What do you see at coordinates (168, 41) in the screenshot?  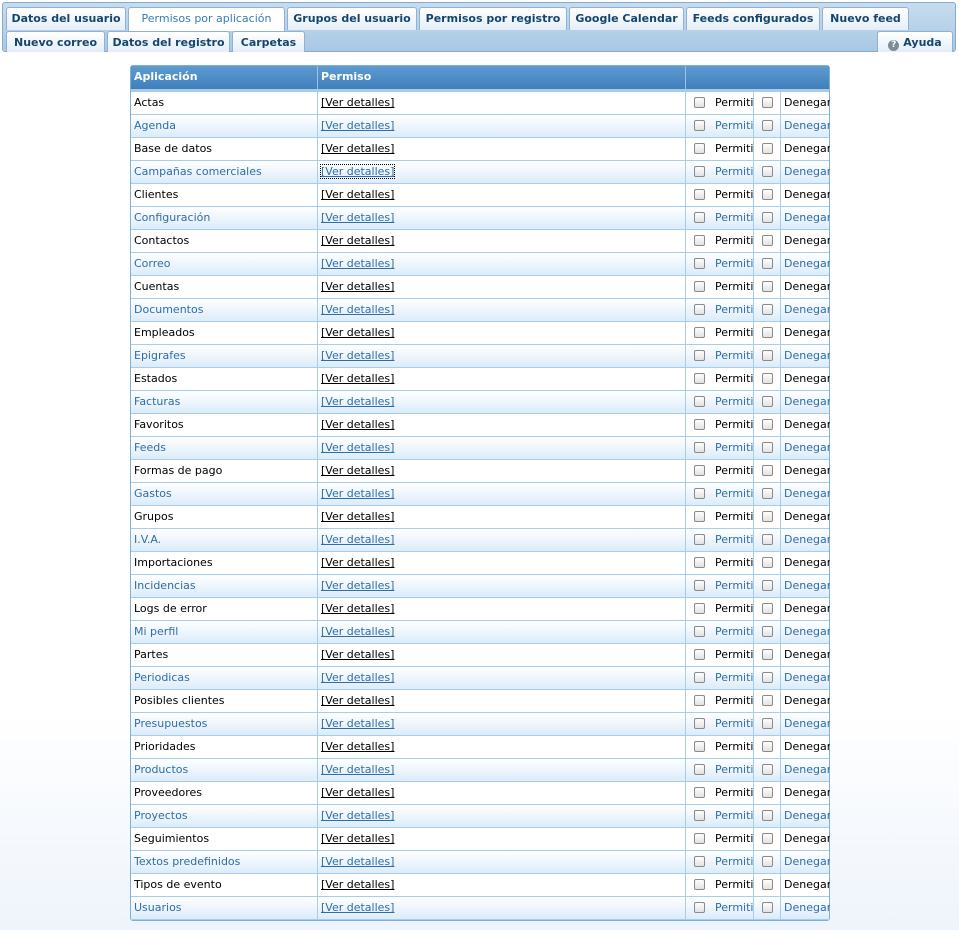 I see `tab-datos-registro: Datos del registro` at bounding box center [168, 41].